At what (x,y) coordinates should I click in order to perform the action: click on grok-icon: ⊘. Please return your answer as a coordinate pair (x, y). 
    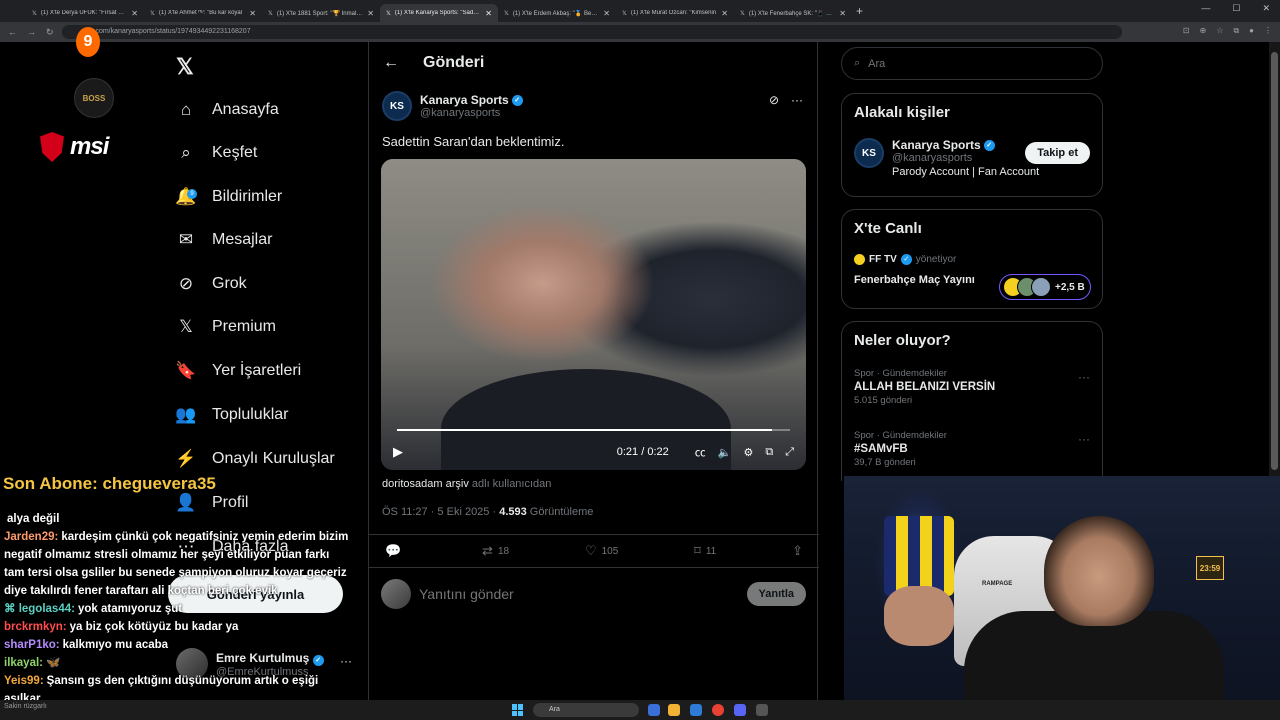
    Looking at the image, I should click on (774, 100).